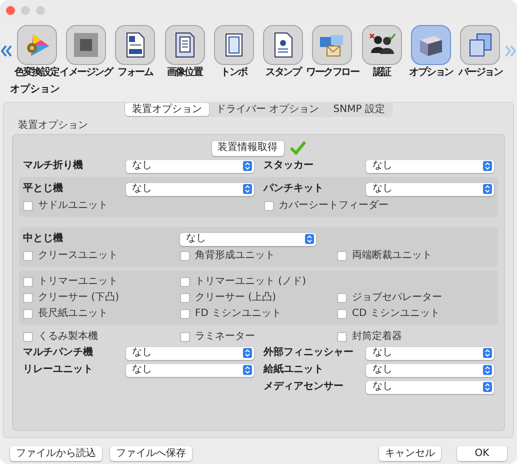 This screenshot has height=464, width=517. What do you see at coordinates (56, 453) in the screenshot?
I see `push-button: ファイルから読込` at bounding box center [56, 453].